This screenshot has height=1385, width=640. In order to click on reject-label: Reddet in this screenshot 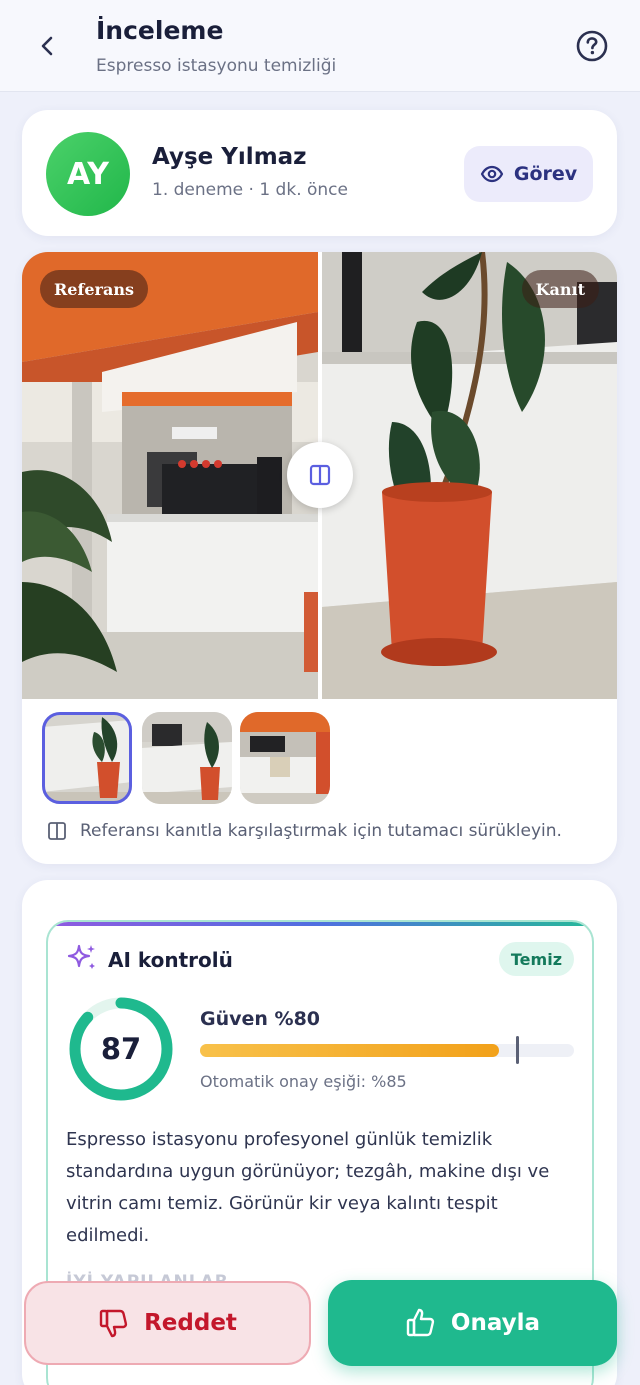, I will do `click(190, 1323)`.